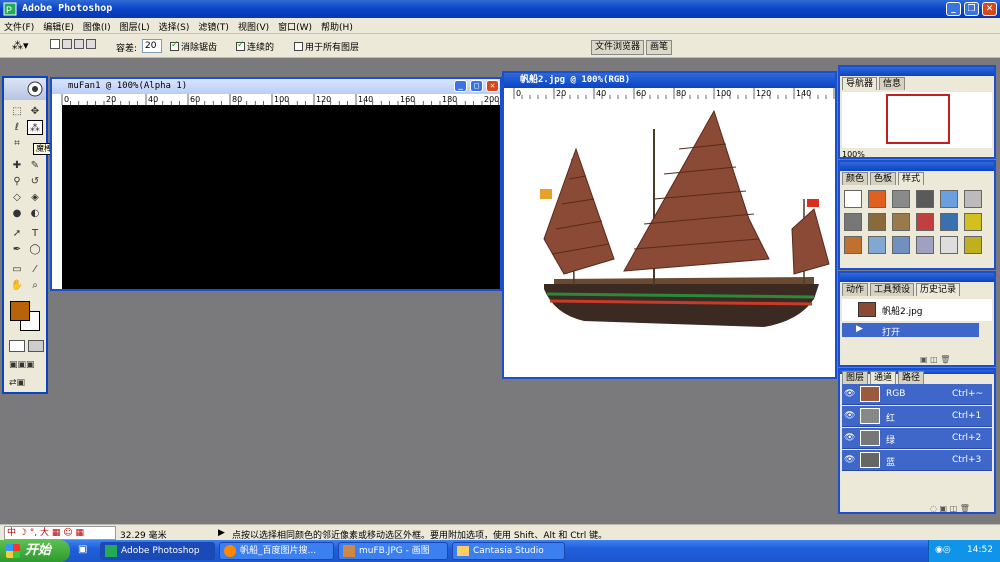 The image size is (1000, 562). What do you see at coordinates (618, 47) in the screenshot?
I see `file-browser-tab: 文件浏览器` at bounding box center [618, 47].